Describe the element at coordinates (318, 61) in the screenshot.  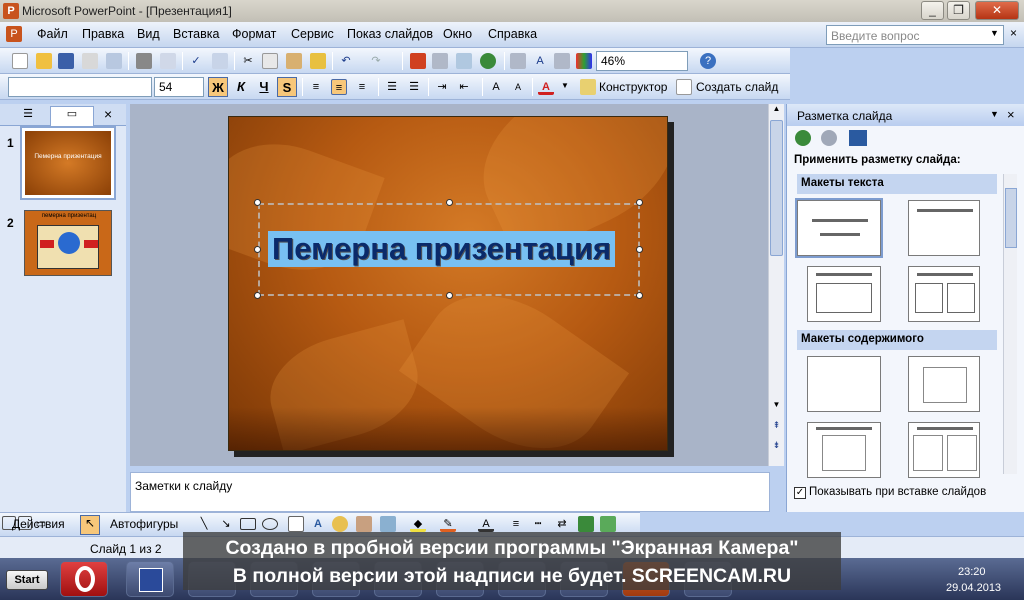
I see `format-painter-icon` at that location.